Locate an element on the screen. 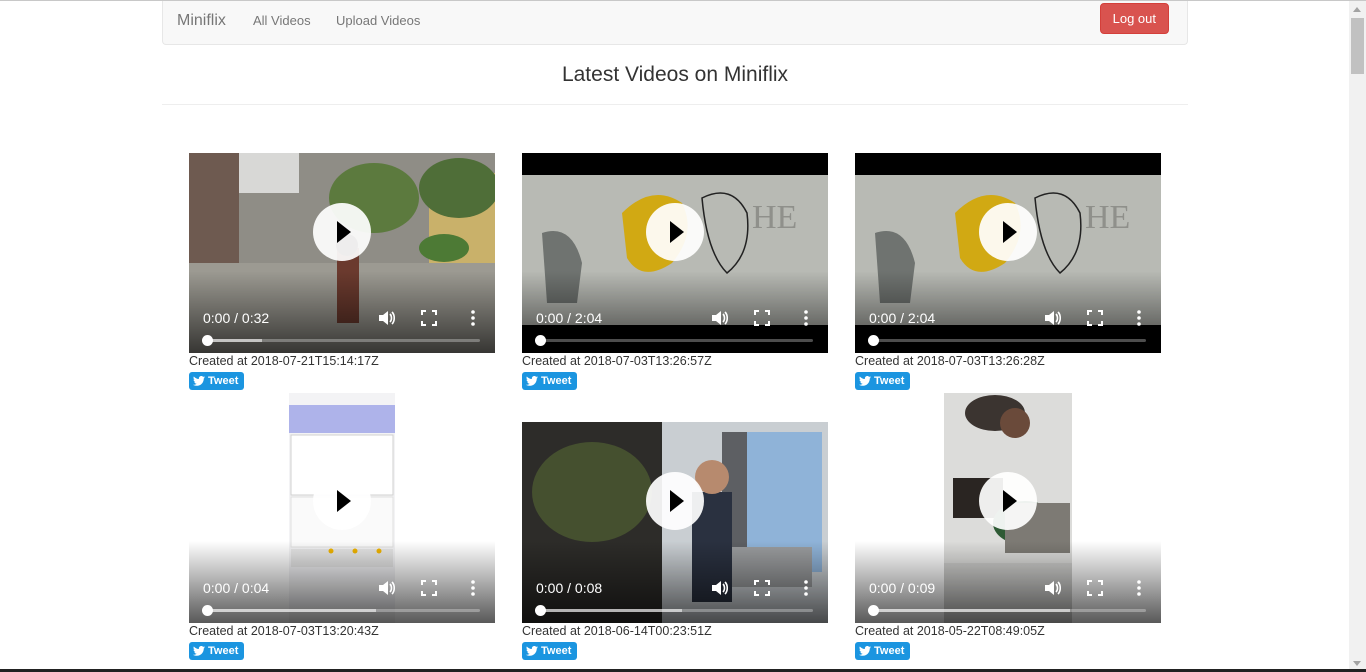 The height and width of the screenshot is (672, 1366). video-player: 0:00 / 0:08 is located at coordinates (675, 522).